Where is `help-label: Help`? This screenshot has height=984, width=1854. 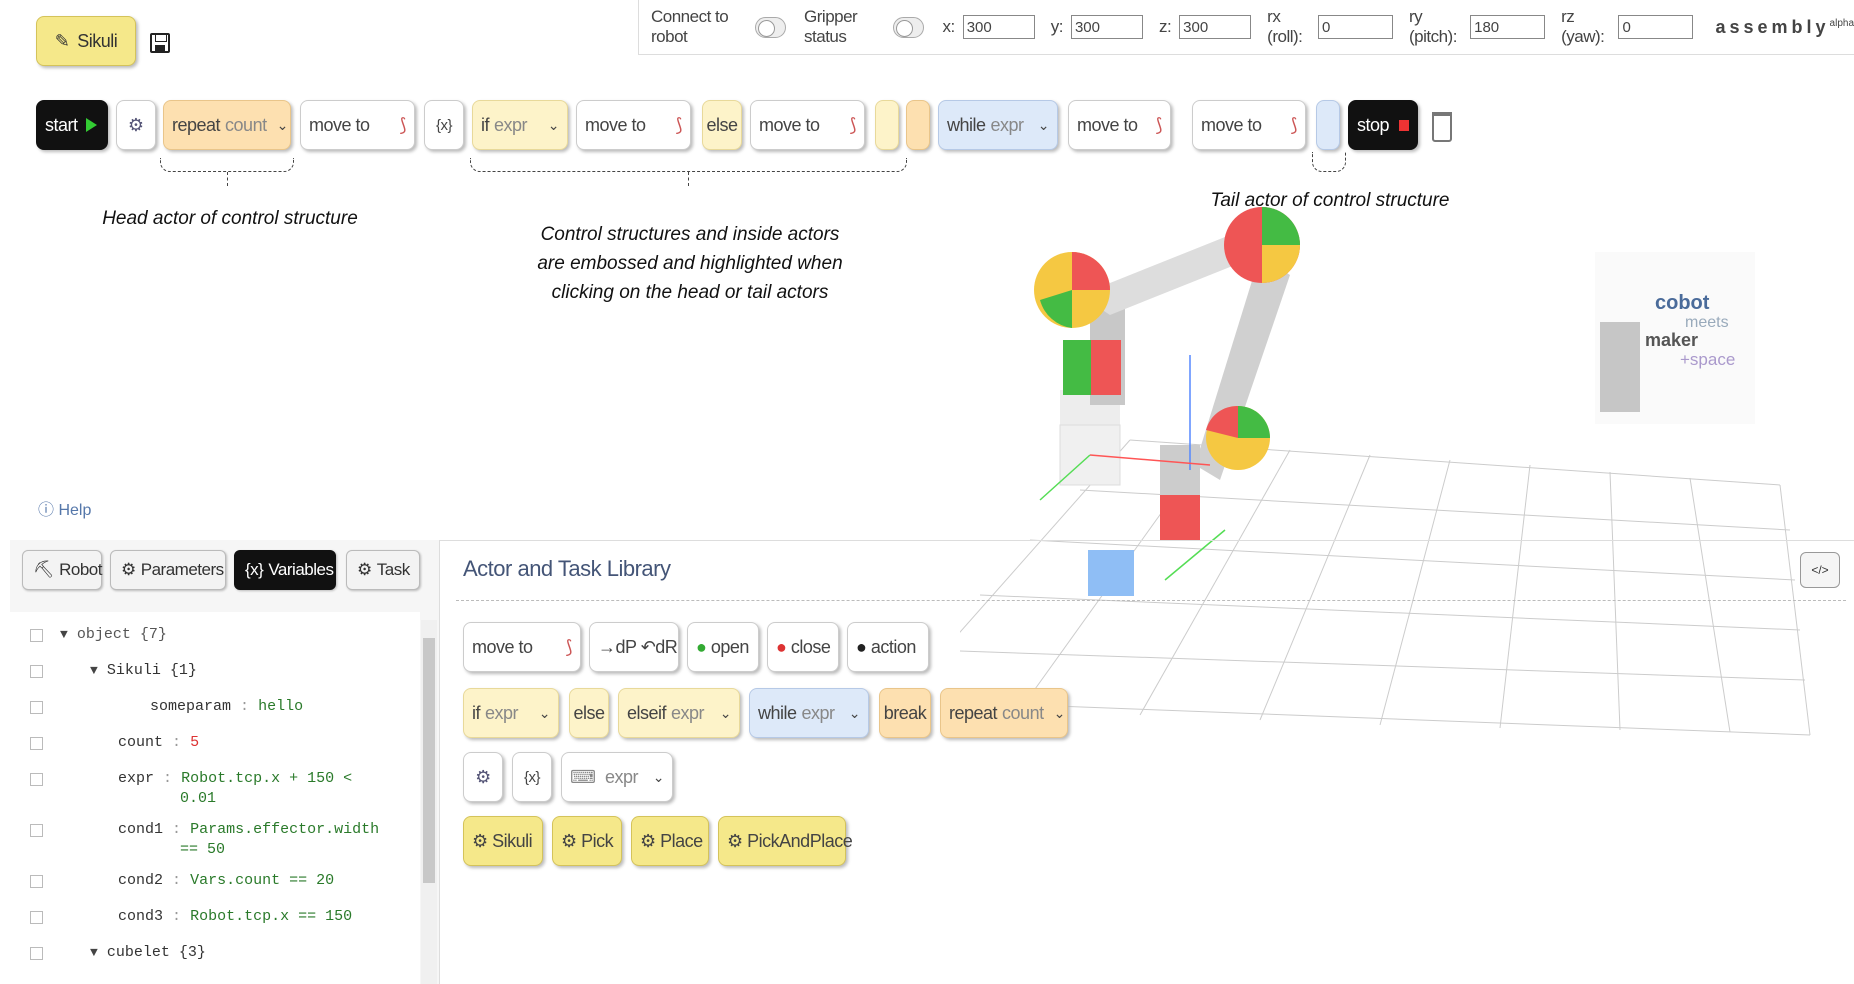
help-label: Help is located at coordinates (75, 510).